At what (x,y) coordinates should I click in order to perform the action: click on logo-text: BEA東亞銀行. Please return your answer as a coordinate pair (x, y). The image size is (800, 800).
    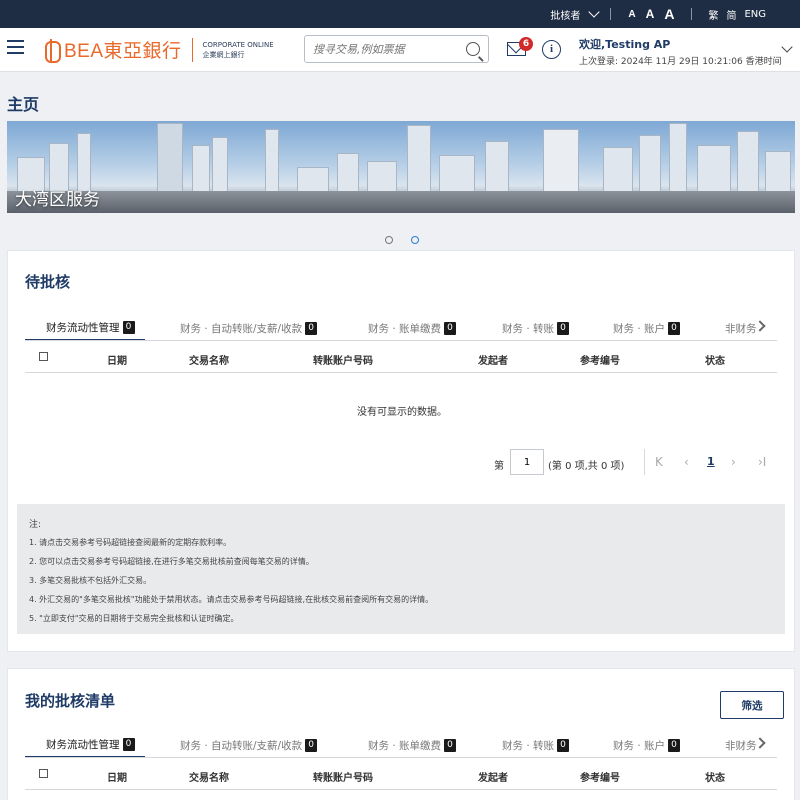
    Looking at the image, I should click on (123, 51).